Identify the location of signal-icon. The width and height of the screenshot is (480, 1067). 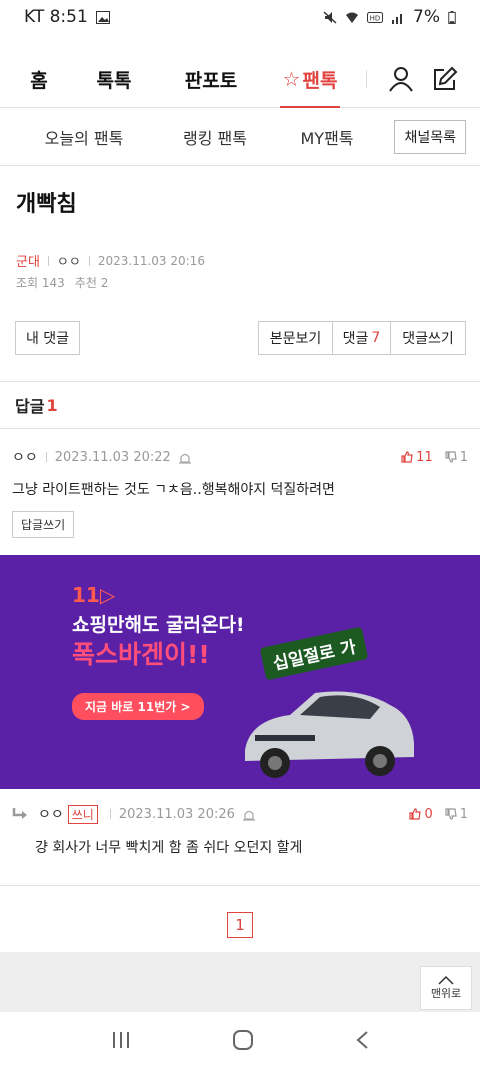
(397, 18).